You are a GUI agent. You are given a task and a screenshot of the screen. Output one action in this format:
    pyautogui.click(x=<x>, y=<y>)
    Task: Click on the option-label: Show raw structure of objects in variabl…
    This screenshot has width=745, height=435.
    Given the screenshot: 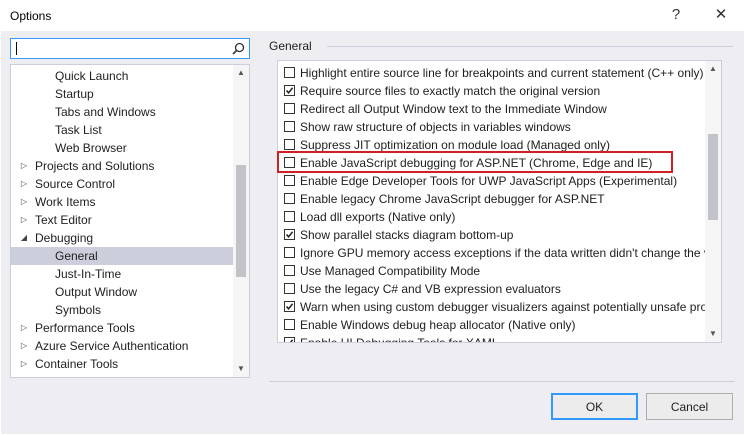 What is the action you would take?
    pyautogui.click(x=435, y=127)
    